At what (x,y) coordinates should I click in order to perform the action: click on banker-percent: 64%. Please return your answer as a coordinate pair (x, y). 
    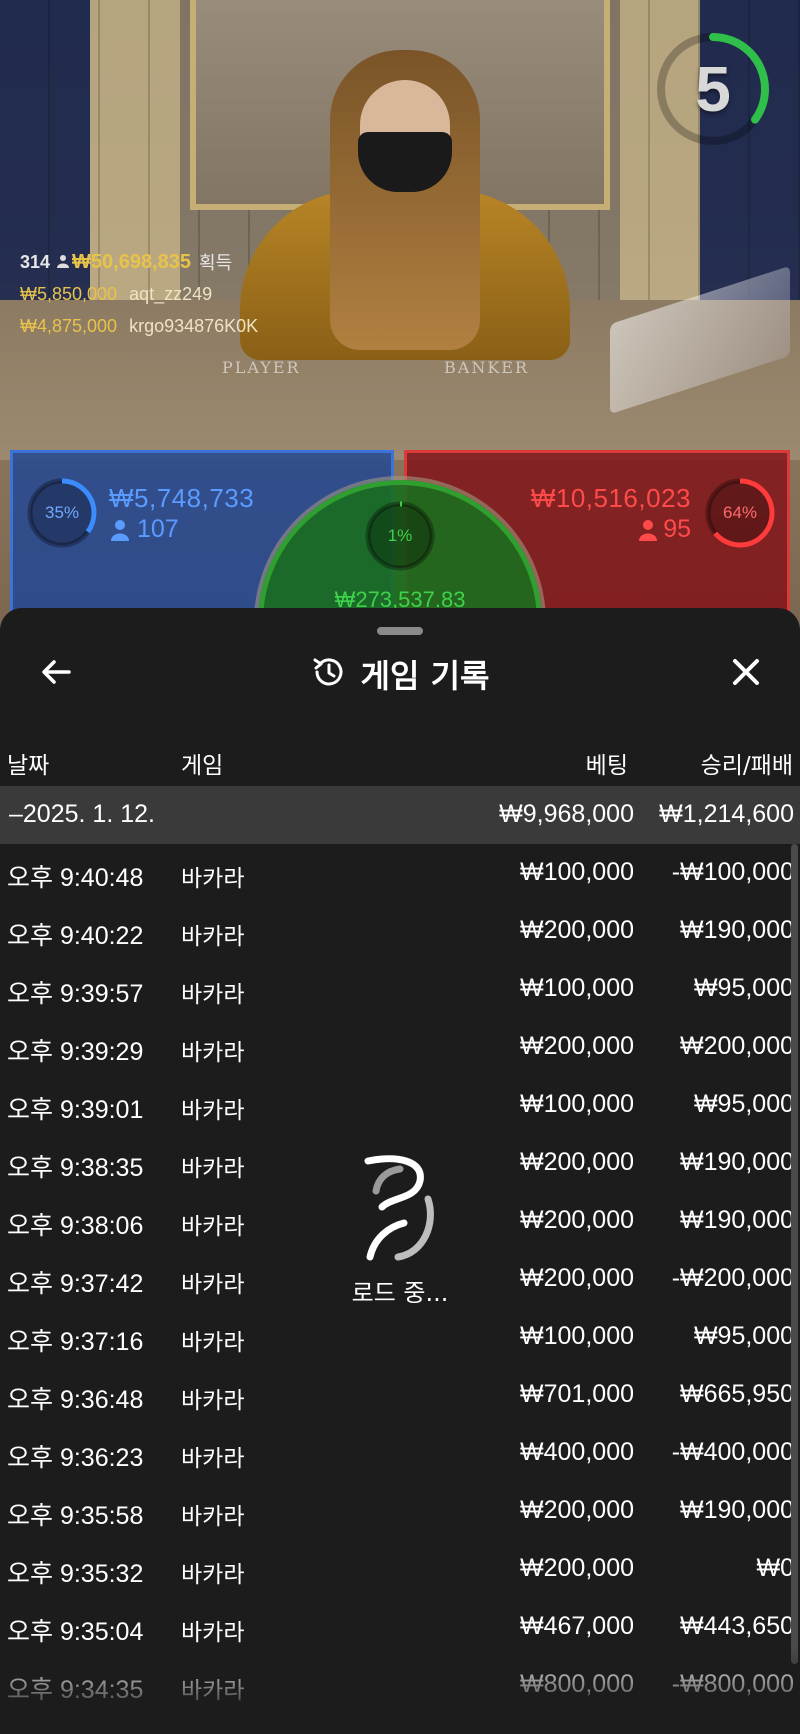
    Looking at the image, I should click on (740, 512).